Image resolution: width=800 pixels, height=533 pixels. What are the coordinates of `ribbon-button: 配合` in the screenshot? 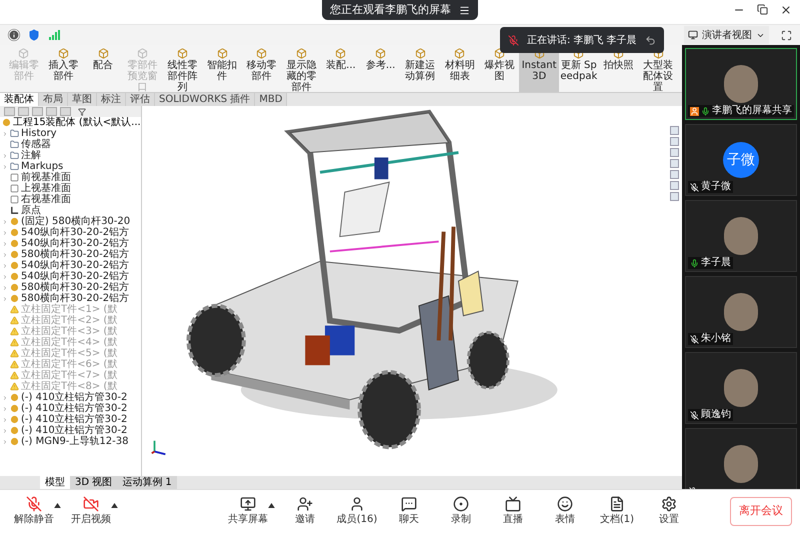 It's located at (103, 68).